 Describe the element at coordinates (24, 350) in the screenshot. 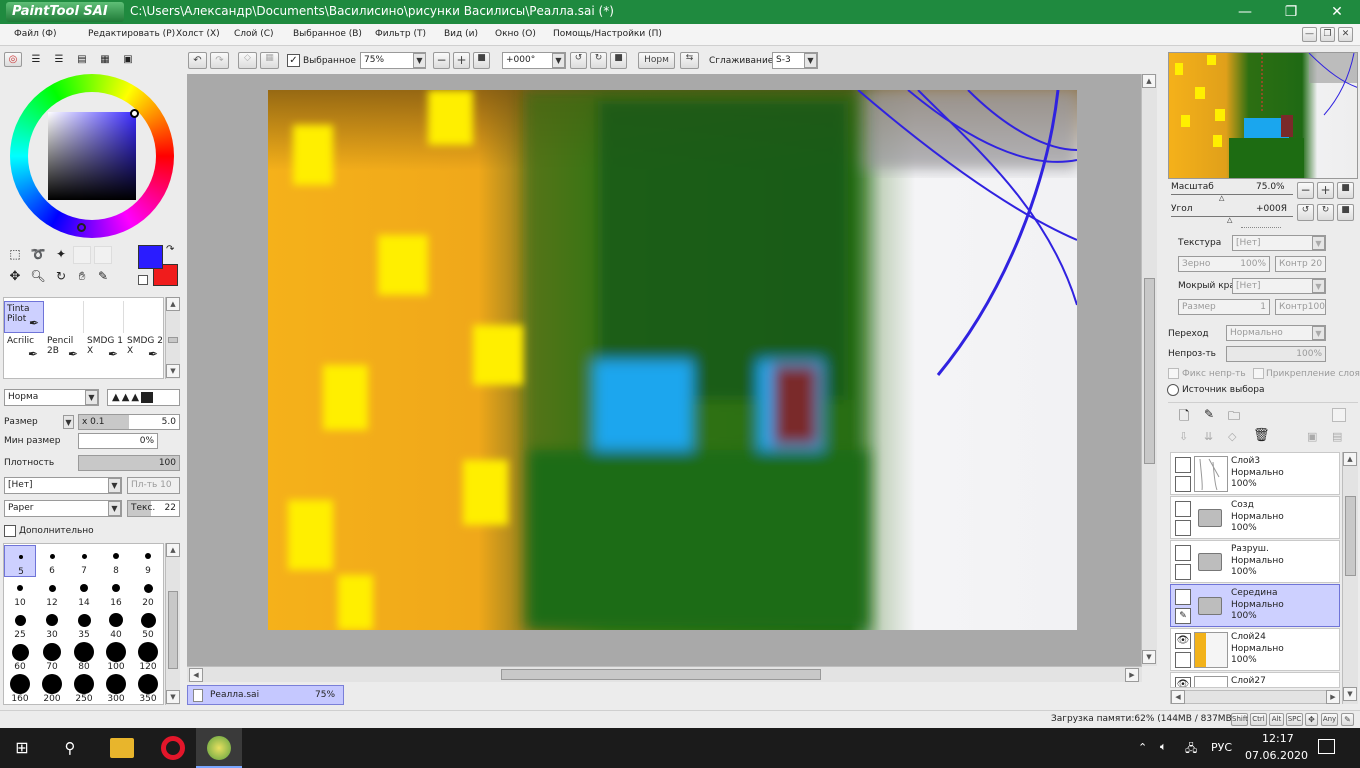

I see `brush-acrilic: Acrilic ✒` at that location.